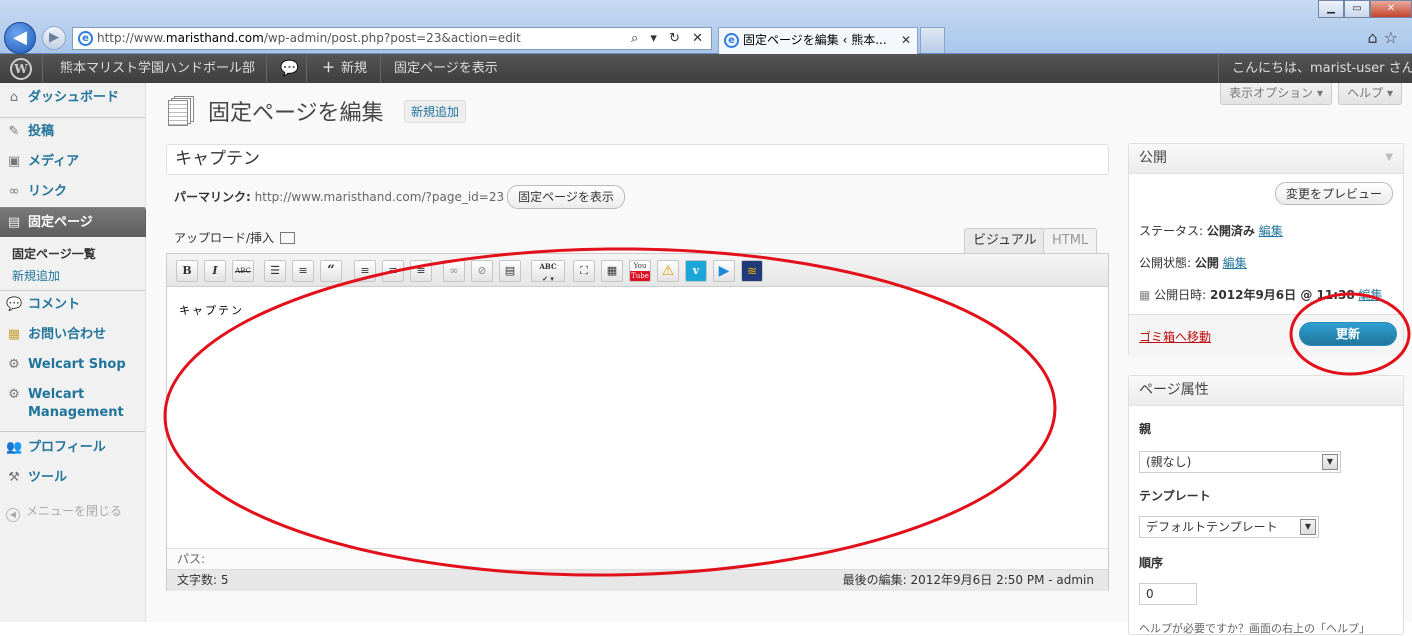  What do you see at coordinates (668, 271) in the screenshot?
I see `warning-triangle-icon: ⚠` at bounding box center [668, 271].